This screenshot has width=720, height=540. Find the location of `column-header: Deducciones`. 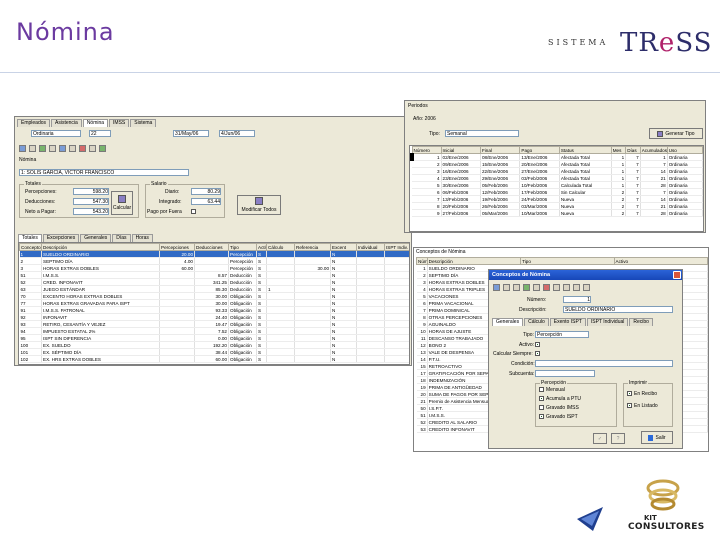

column-header: Deducciones is located at coordinates (211, 247).